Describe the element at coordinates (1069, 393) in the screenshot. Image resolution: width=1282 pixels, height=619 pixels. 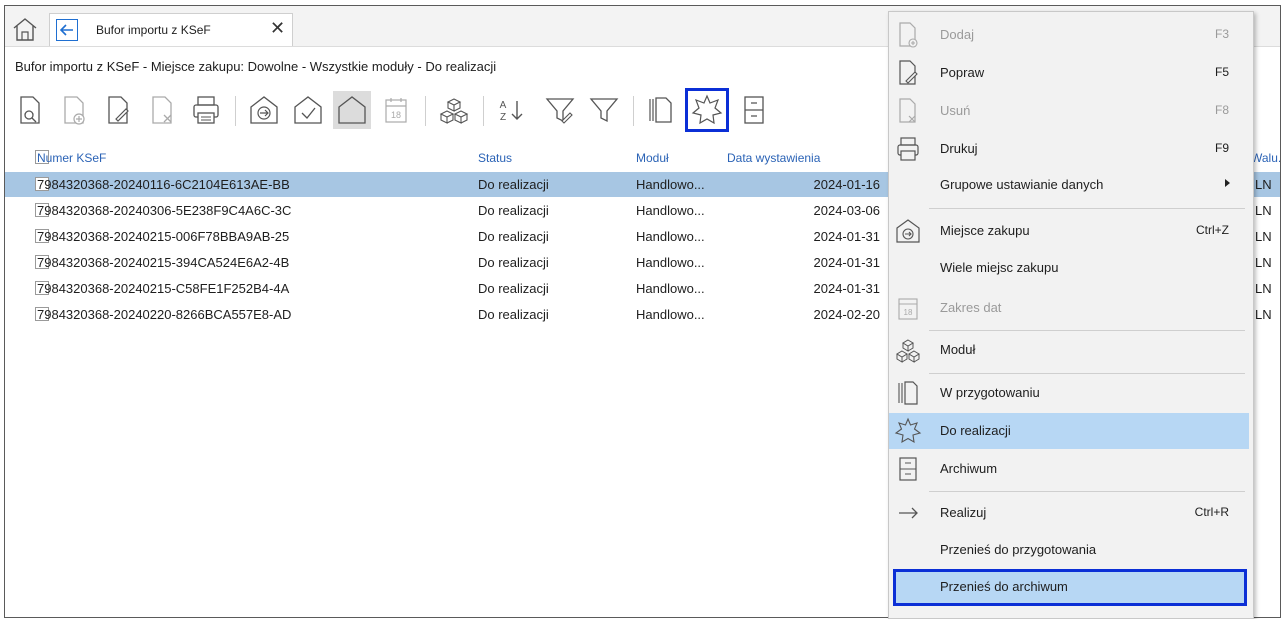
I see `menu-item-in-preparation: W przygotowaniu` at that location.